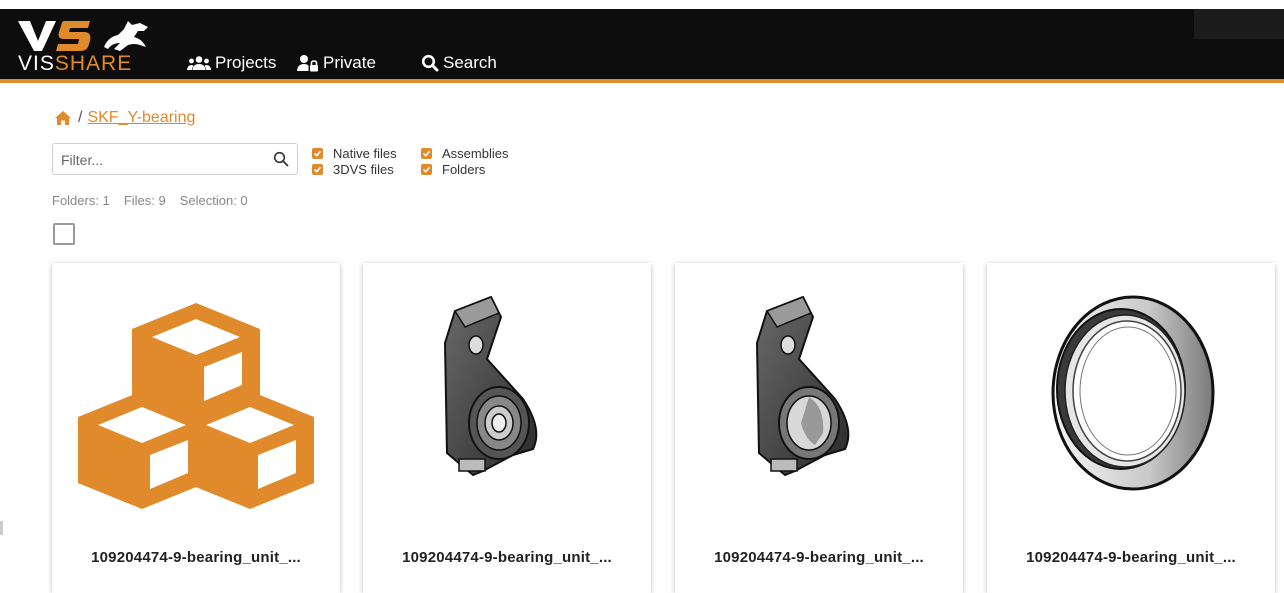 This screenshot has width=1284, height=593. Describe the element at coordinates (64, 234) in the screenshot. I see `select-all-checkbox` at that location.